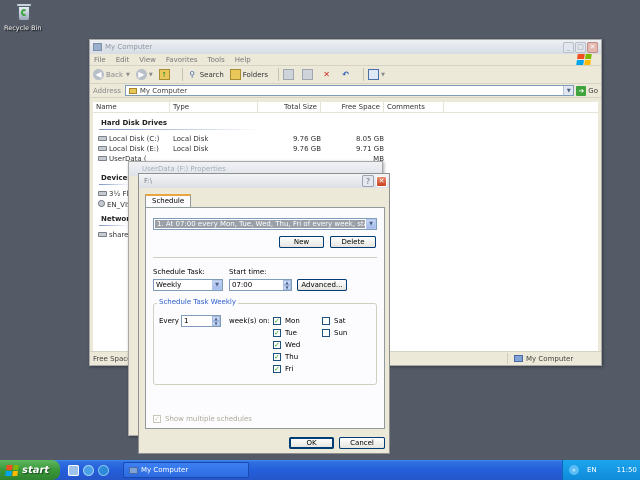  I want to click on search-button: ⚲ Search, so click(205, 74).